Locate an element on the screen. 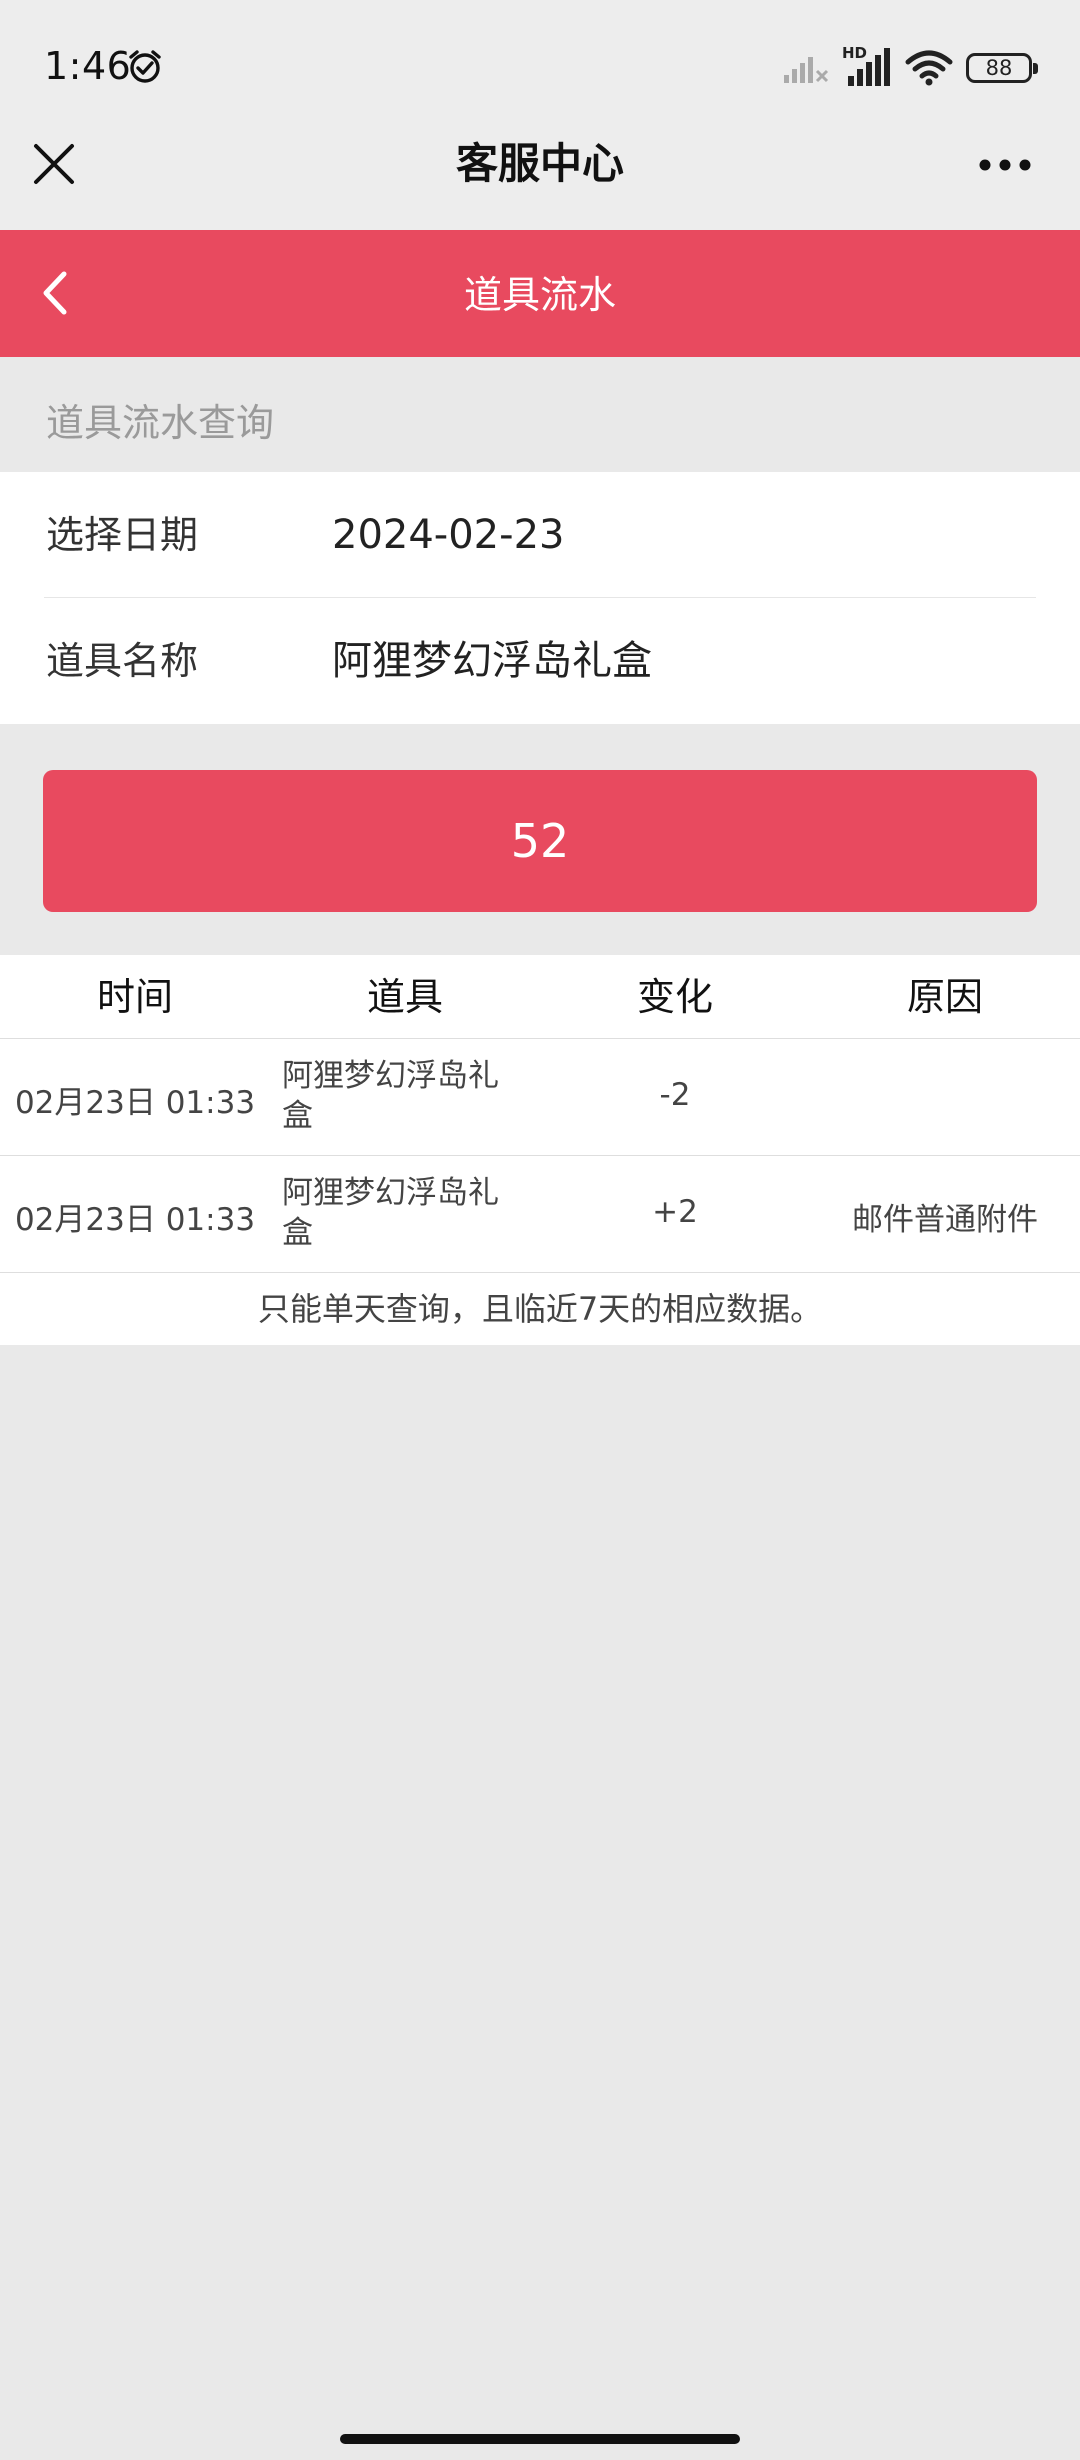  battery-icon: 88 is located at coordinates (1002, 68).